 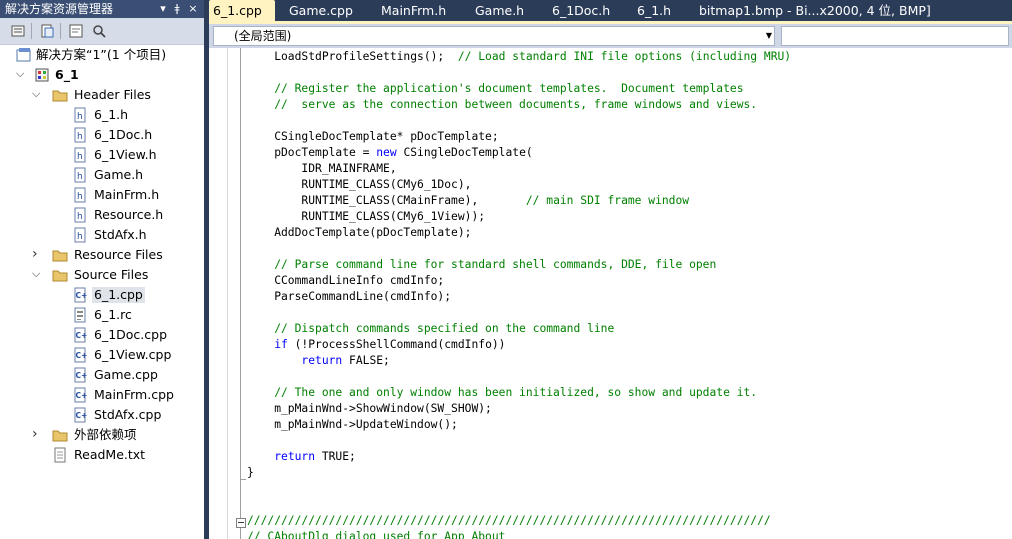 What do you see at coordinates (18, 31) in the screenshot?
I see `properties-icon` at bounding box center [18, 31].